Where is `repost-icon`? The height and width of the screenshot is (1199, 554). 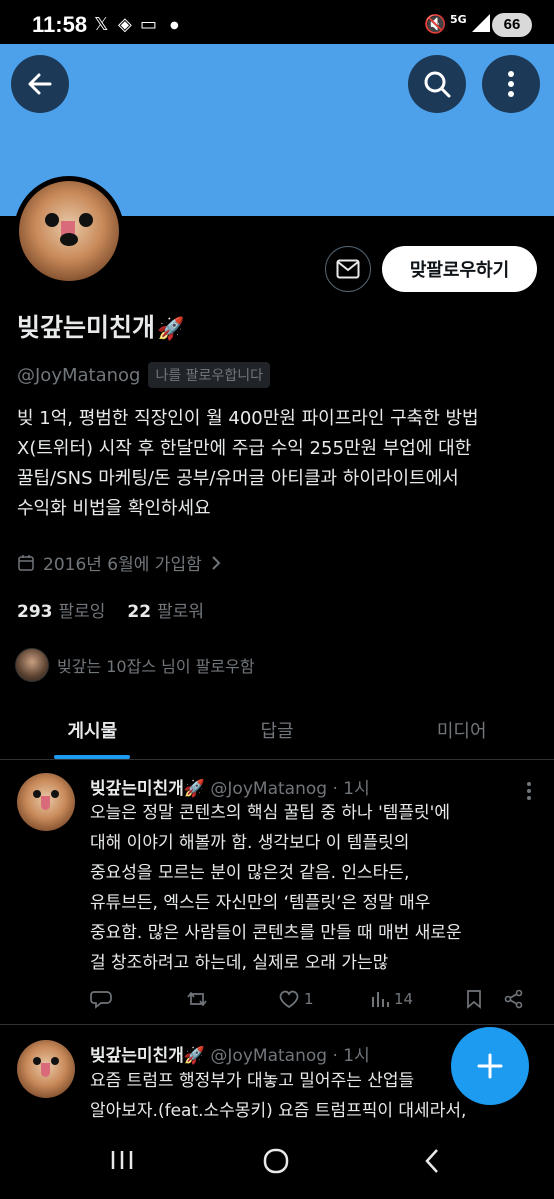
repost-icon is located at coordinates (197, 999).